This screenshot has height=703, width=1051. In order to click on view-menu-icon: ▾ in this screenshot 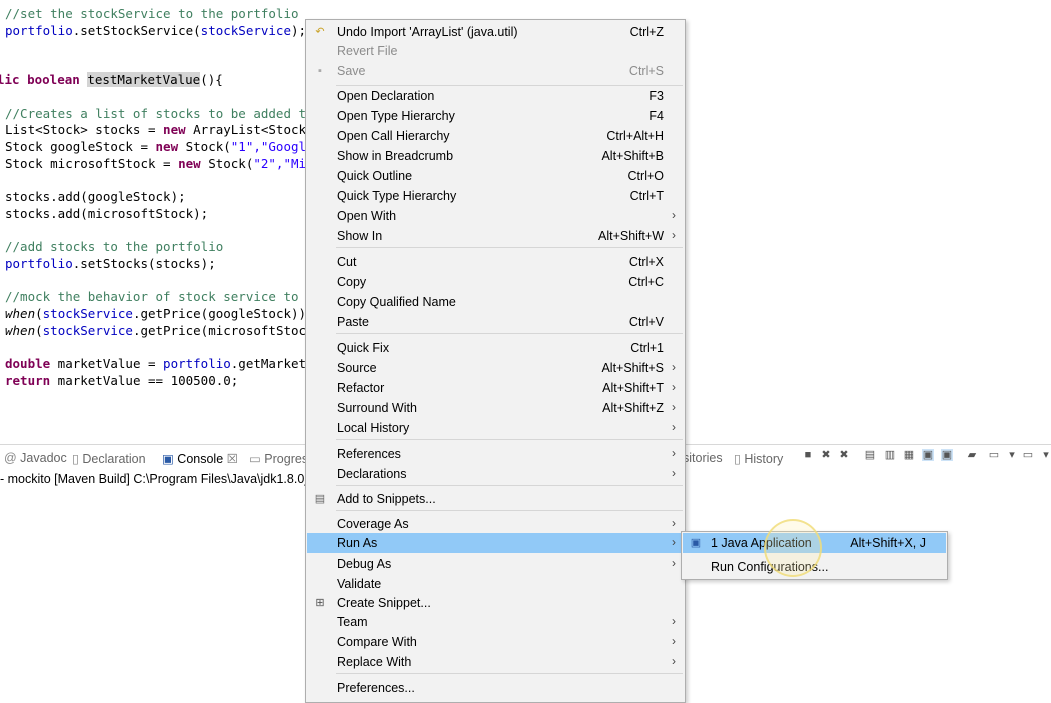, I will do `click(1045, 455)`.